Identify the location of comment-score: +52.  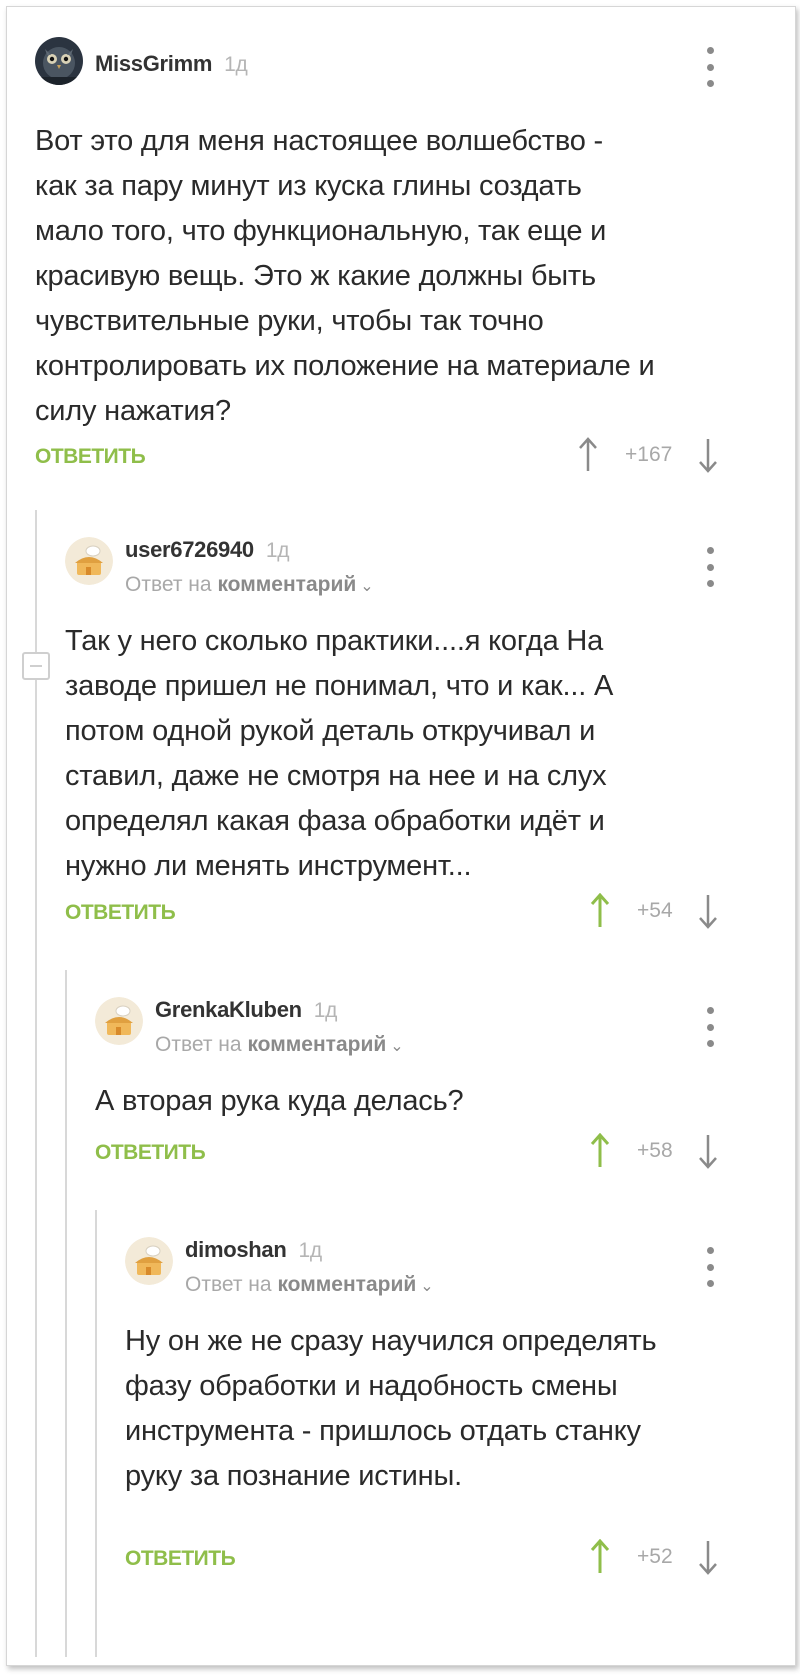
(655, 1556).